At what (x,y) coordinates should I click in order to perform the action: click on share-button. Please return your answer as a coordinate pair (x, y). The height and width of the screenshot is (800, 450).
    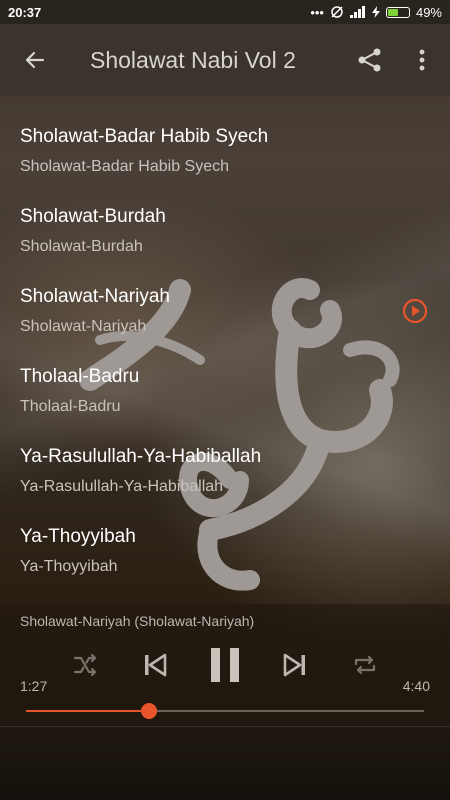
    Looking at the image, I should click on (370, 60).